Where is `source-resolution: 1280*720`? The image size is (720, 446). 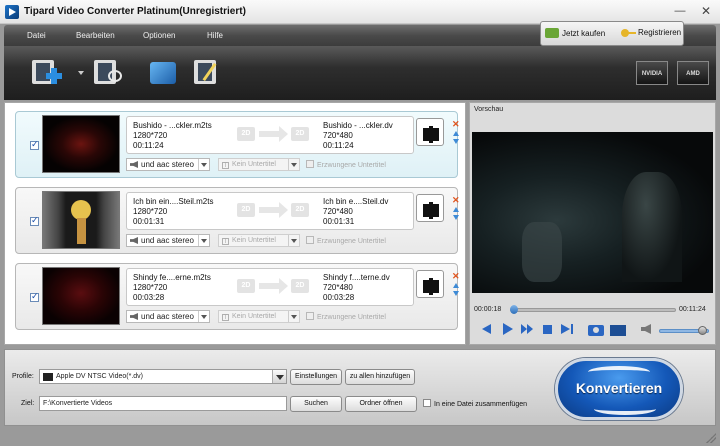
source-resolution: 1280*720 is located at coordinates (150, 211).